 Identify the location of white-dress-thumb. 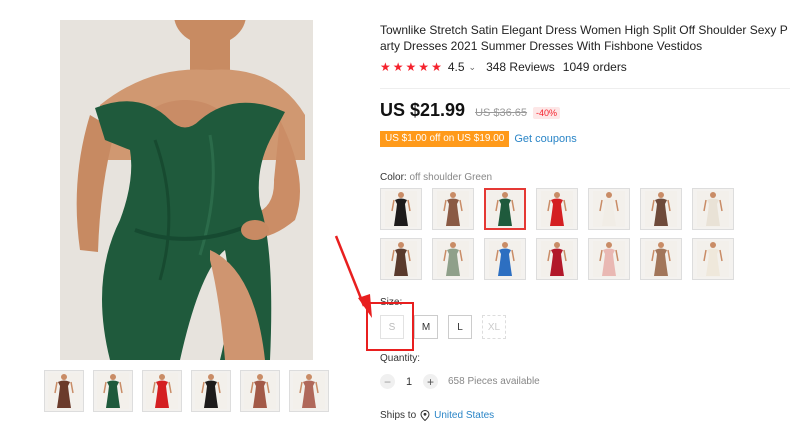
(609, 209).